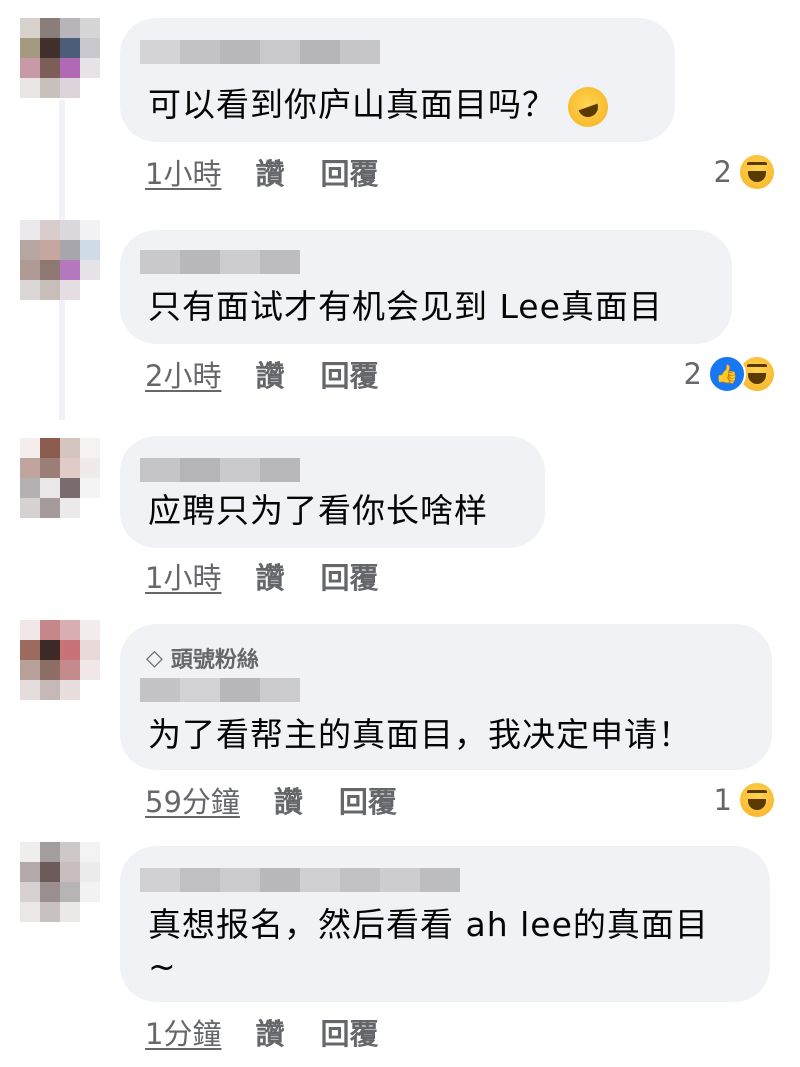 Image resolution: width=800 pixels, height=1067 pixels. I want to click on comment-bubble: 真想报名，然后看看 ah lee的真面目 ~, so click(445, 924).